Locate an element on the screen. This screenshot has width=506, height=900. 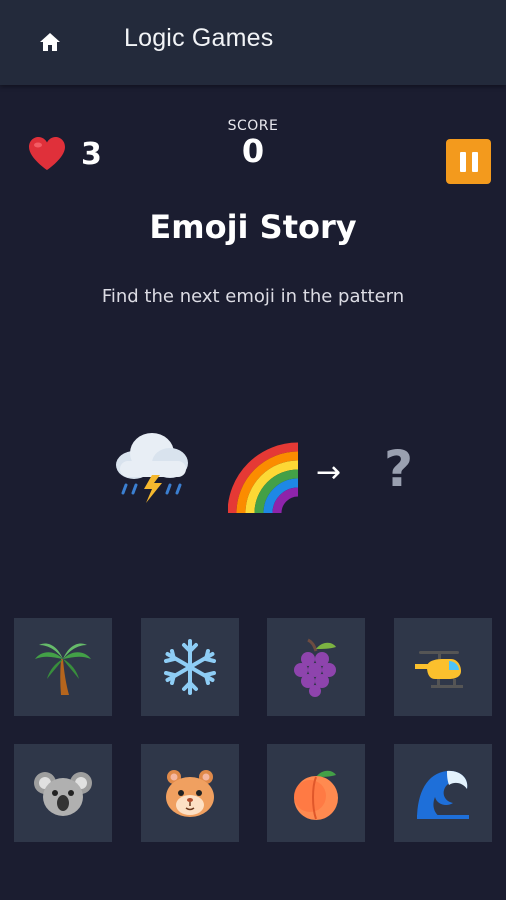
option-tile-helicopter is located at coordinates (443, 667).